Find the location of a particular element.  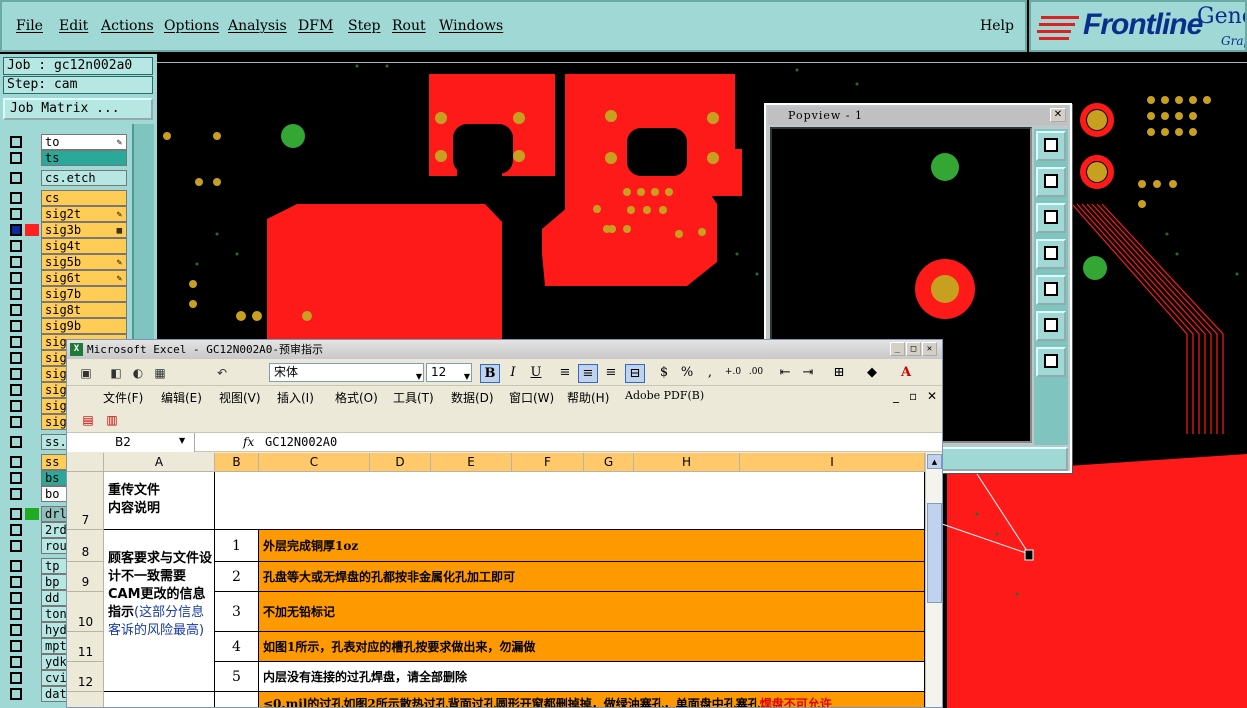

layer-row: sig9b is located at coordinates (66, 326).